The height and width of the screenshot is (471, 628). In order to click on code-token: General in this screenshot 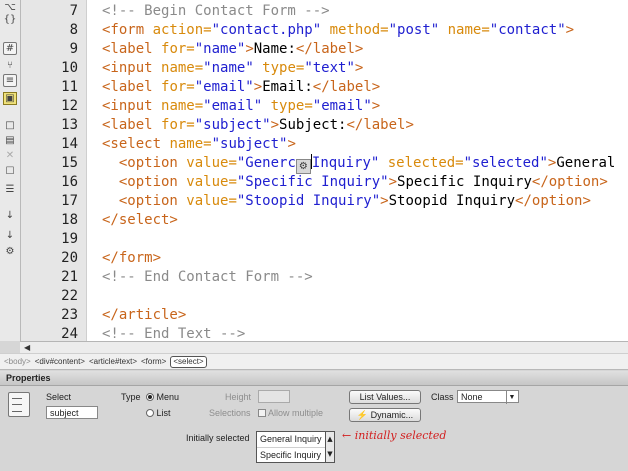, I will do `click(586, 163)`.